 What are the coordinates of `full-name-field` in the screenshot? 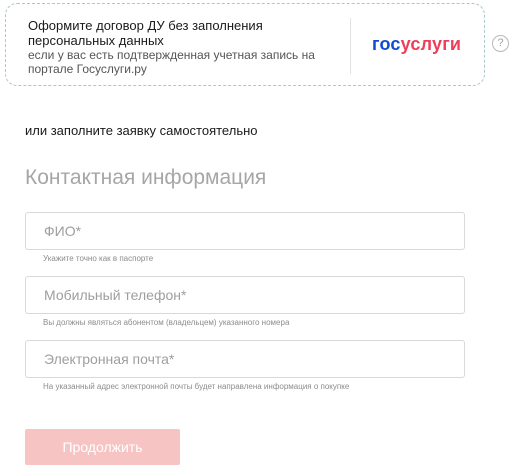 It's located at (245, 231).